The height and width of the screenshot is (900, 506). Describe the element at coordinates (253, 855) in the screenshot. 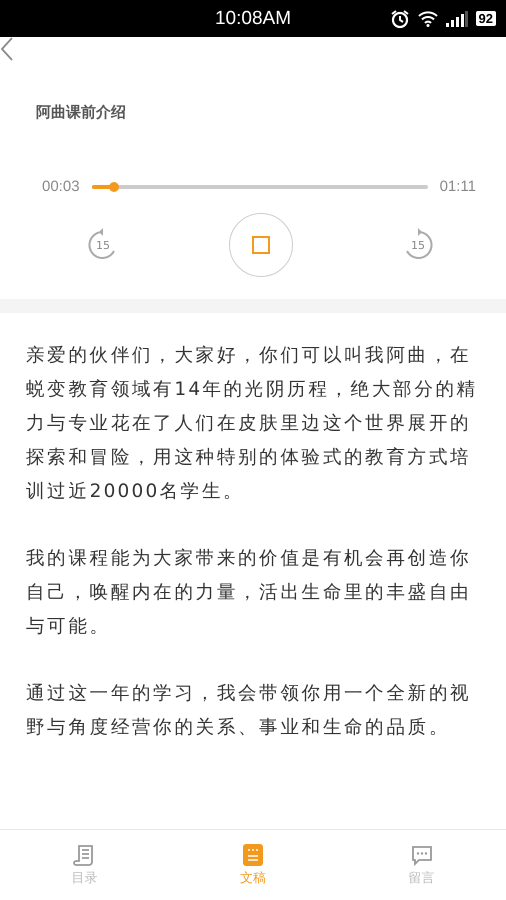

I see `document-icon` at that location.